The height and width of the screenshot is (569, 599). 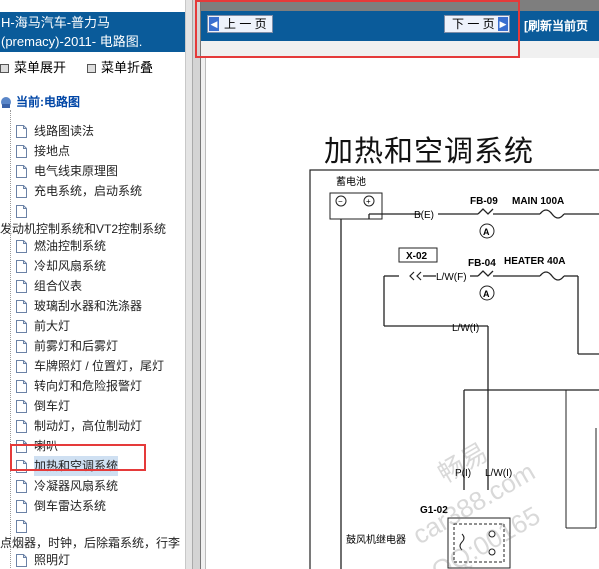 I want to click on menu-item: 倒车雷达系统, so click(x=92, y=506).